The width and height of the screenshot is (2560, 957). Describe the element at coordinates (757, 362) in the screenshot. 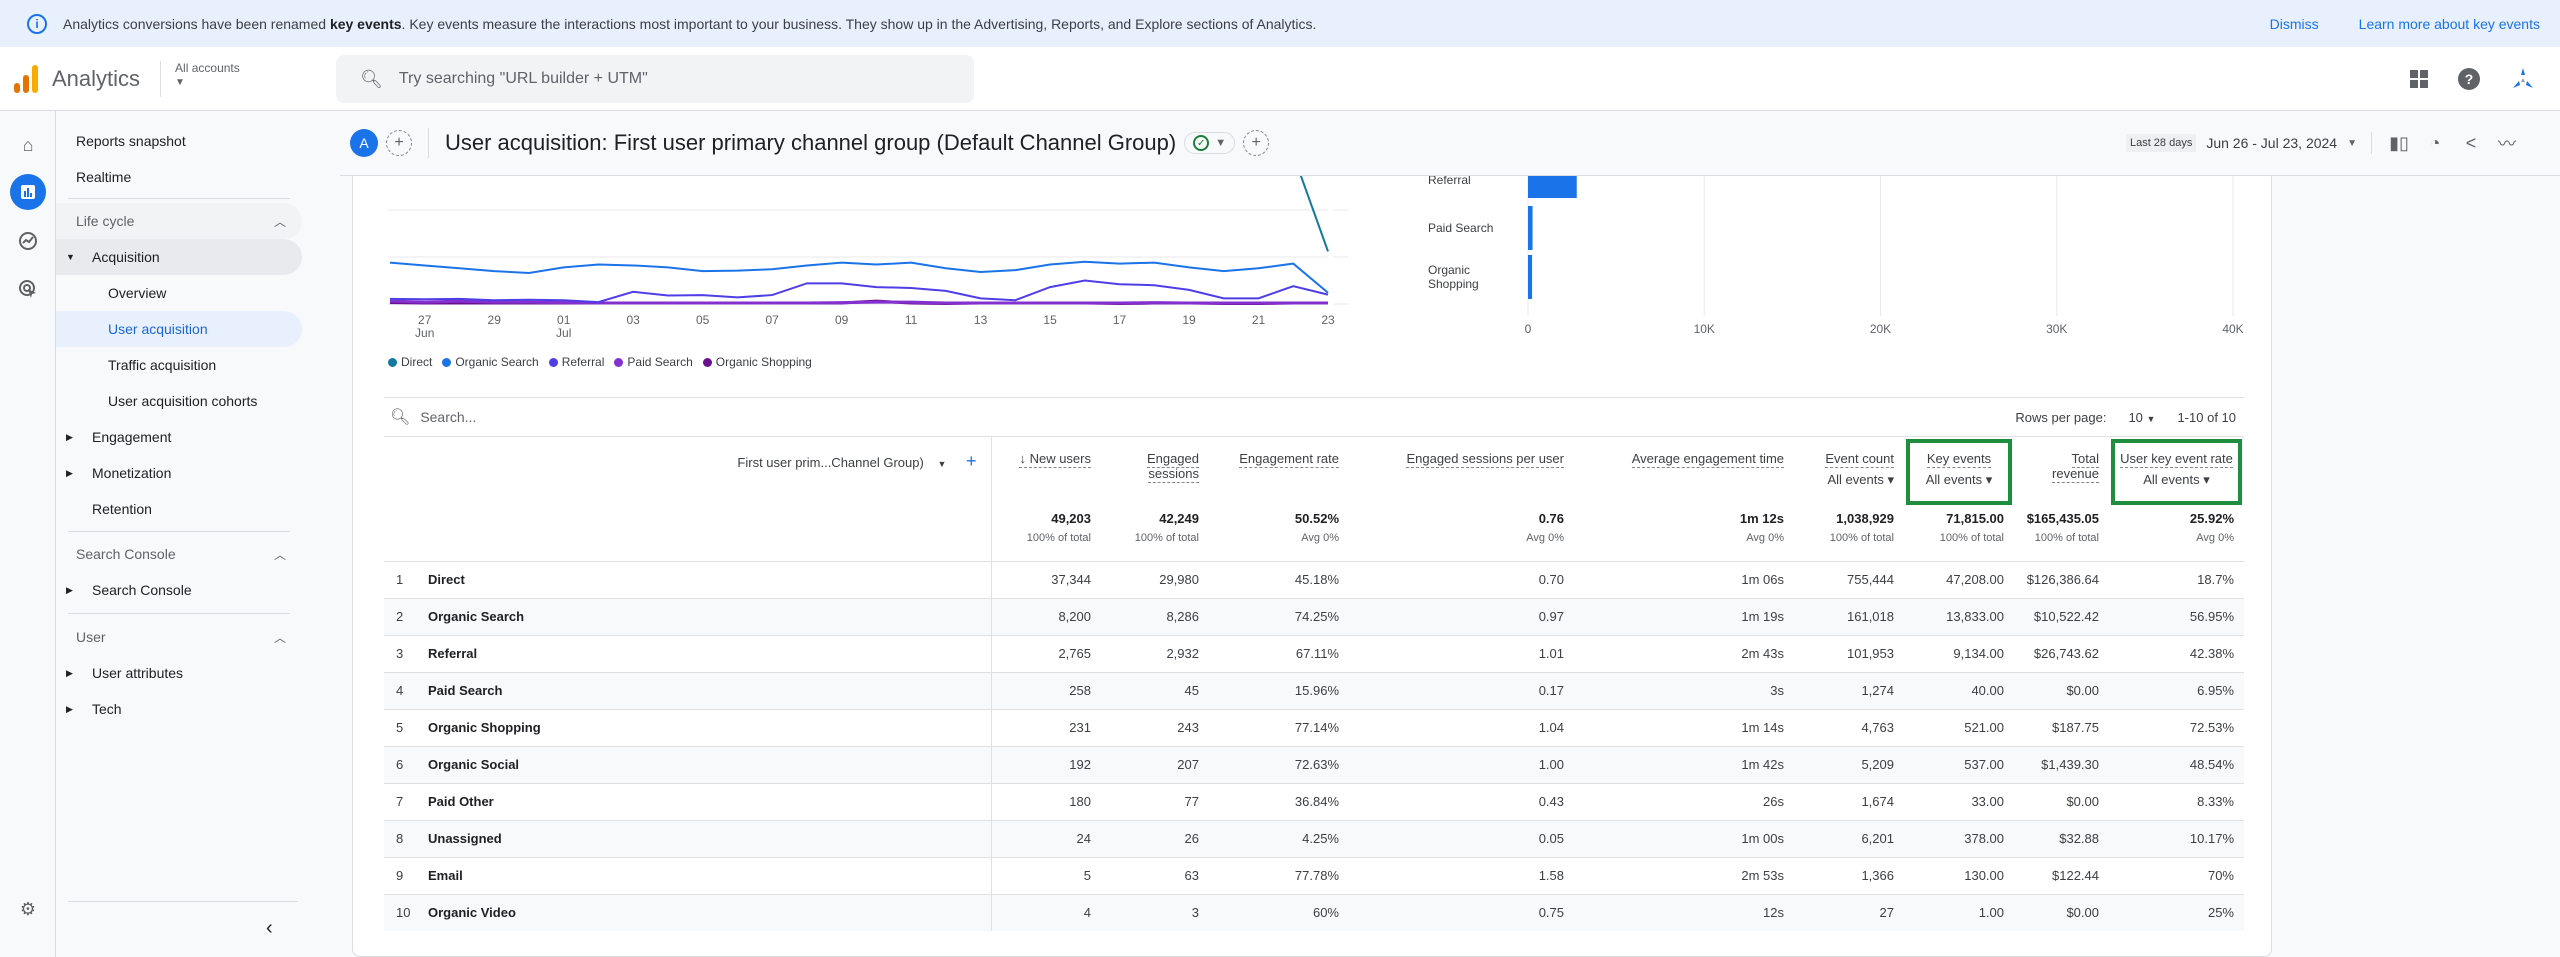

I see `legend-item: Organic Shopping` at that location.